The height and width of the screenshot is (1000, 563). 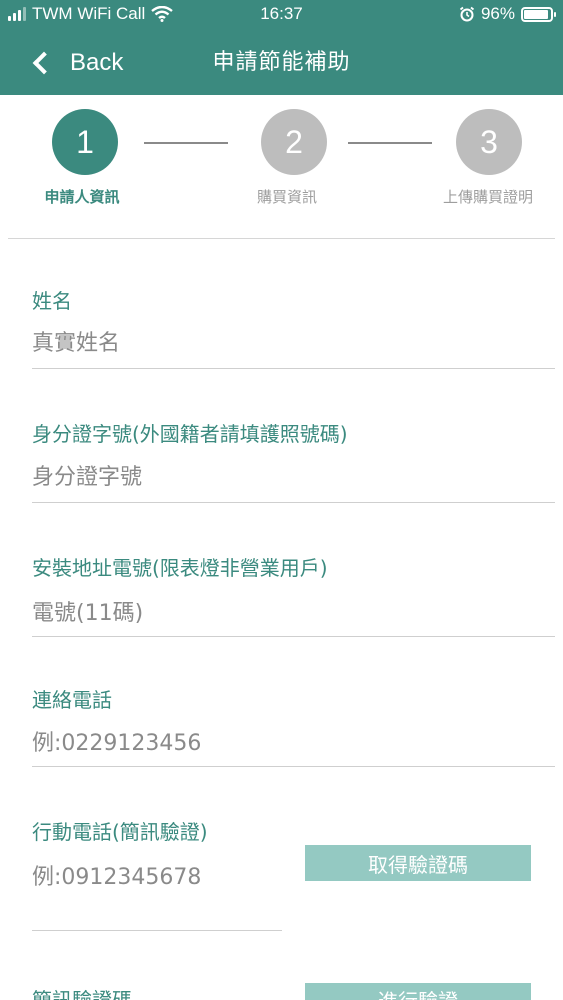 What do you see at coordinates (293, 636) in the screenshot?
I see `meter-number-underline` at bounding box center [293, 636].